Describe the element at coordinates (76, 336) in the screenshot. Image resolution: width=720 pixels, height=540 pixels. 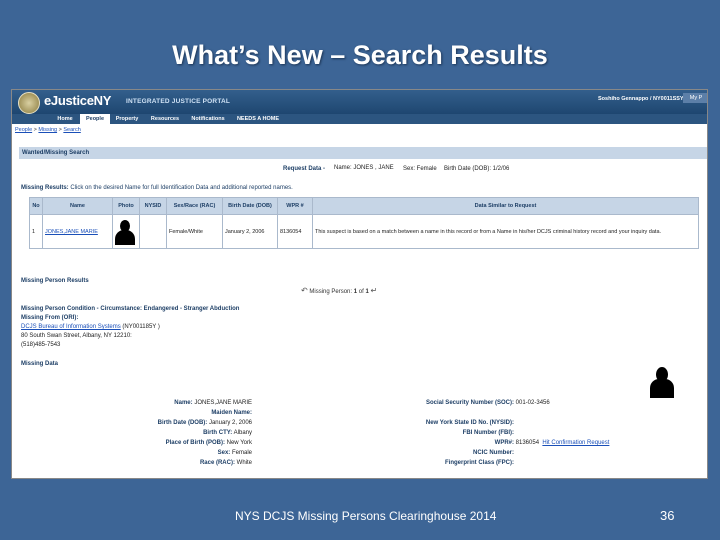
I see `org-address: 80 South Swan Street, Albany, NY 12210:` at that location.